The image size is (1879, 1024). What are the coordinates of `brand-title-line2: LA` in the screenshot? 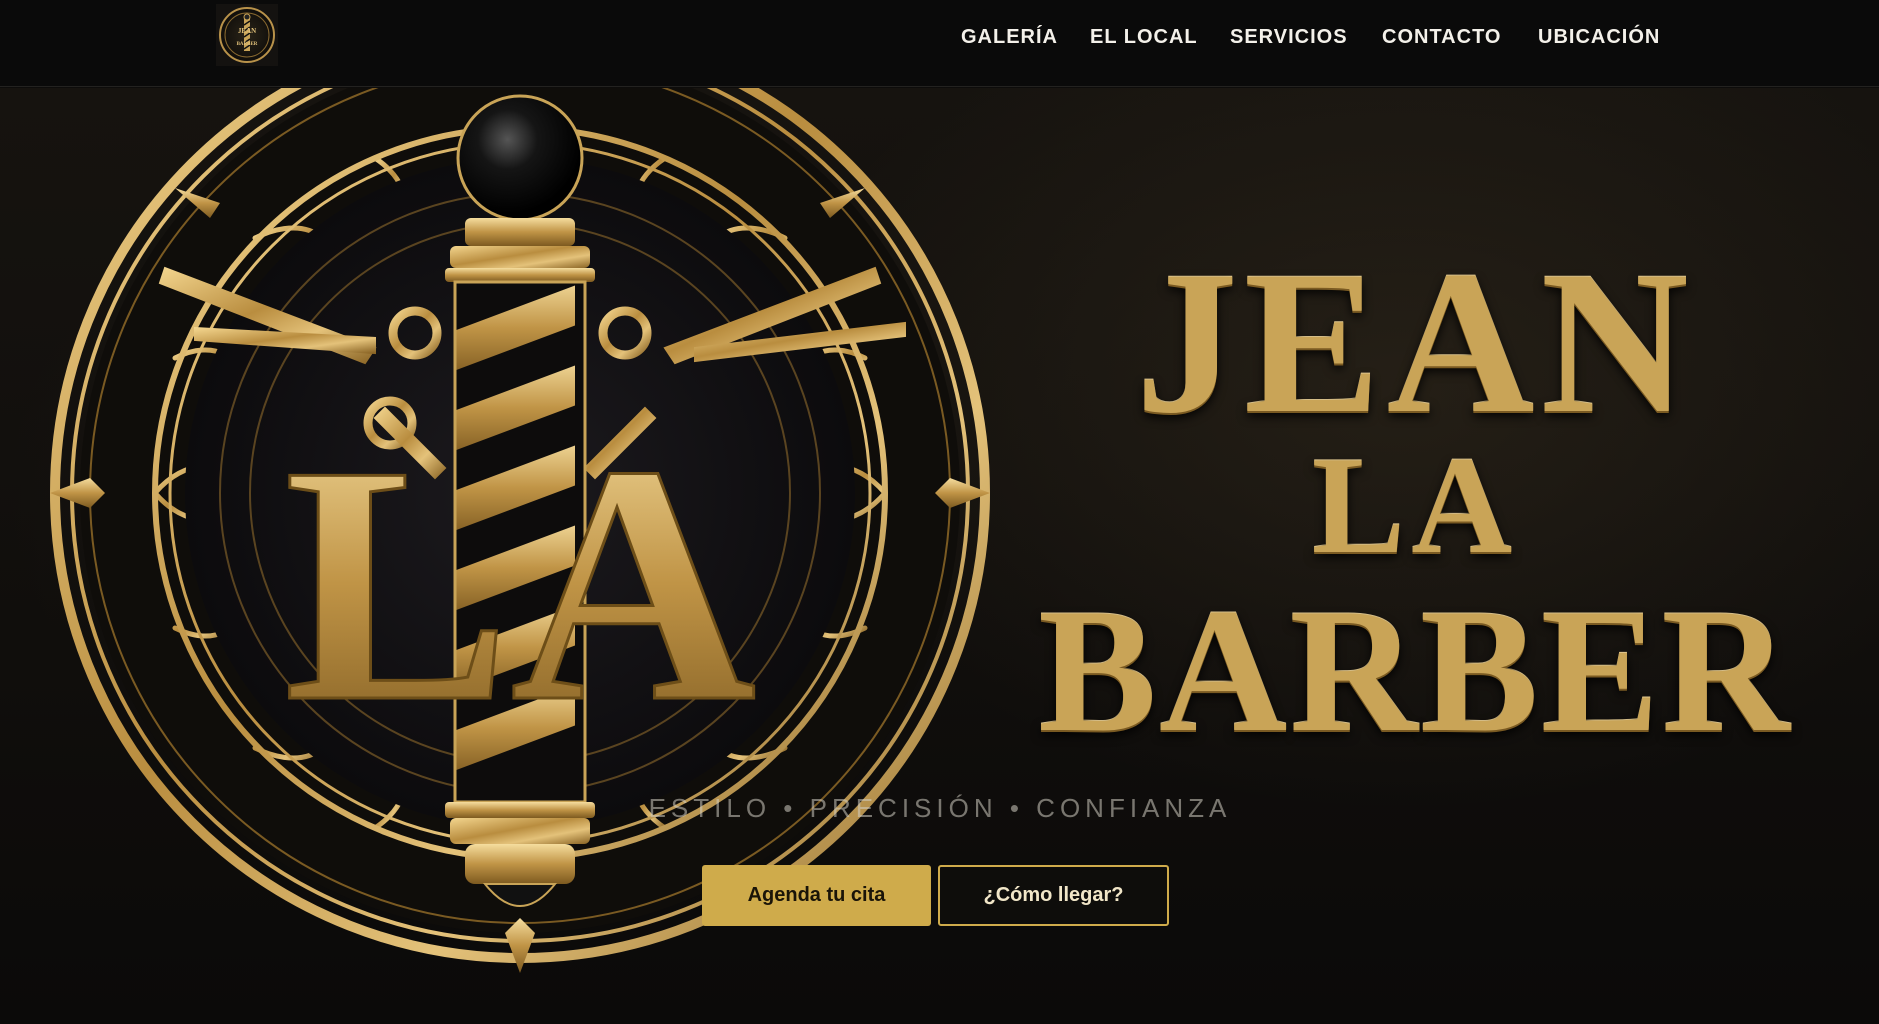 It's located at (1415, 505).